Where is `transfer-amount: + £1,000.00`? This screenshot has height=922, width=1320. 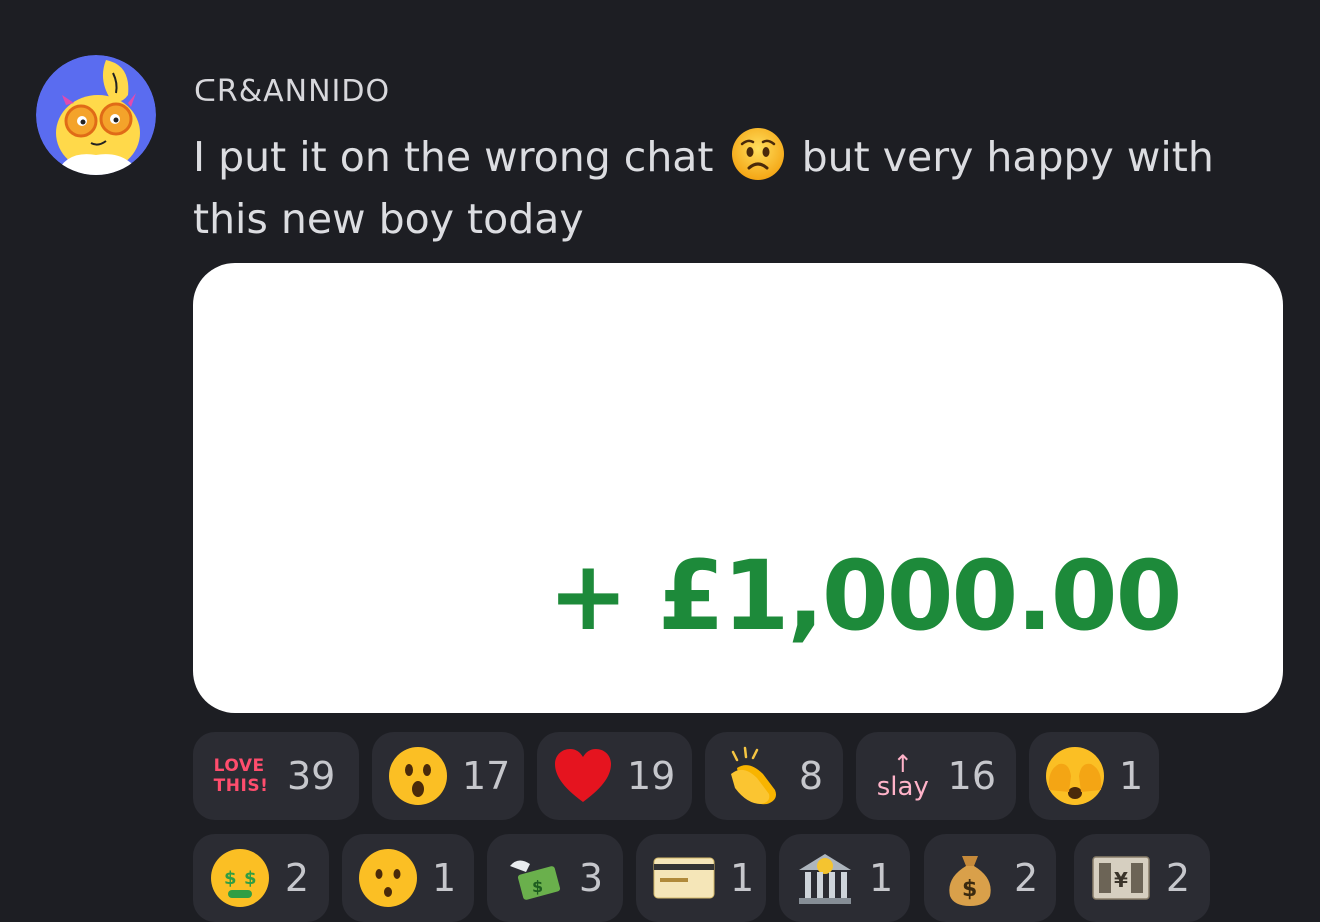 transfer-amount: + £1,000.00 is located at coordinates (865, 596).